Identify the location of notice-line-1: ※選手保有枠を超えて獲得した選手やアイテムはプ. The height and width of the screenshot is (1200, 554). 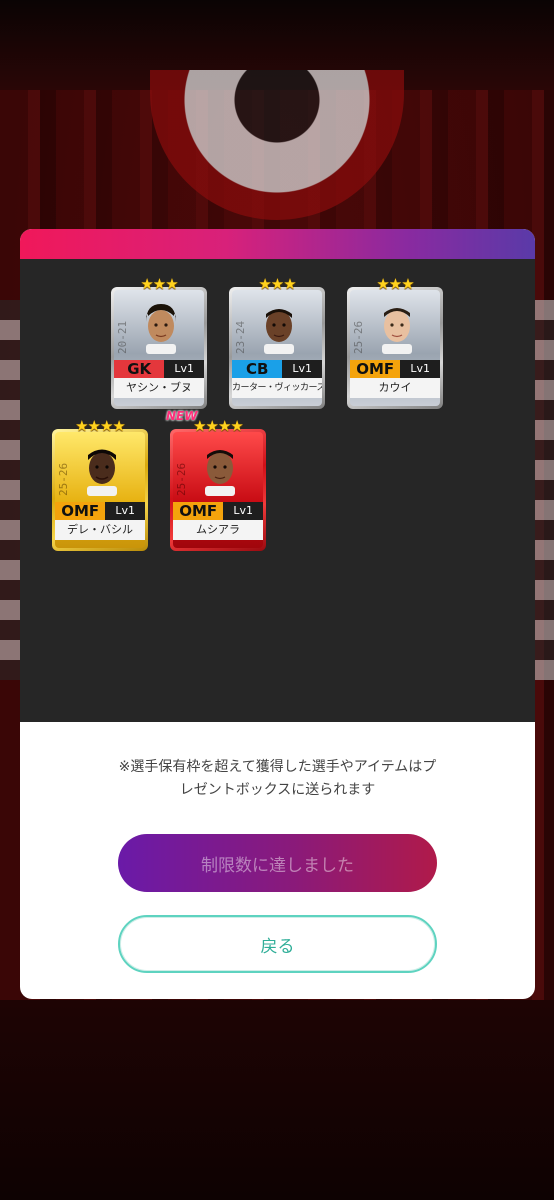
(277, 767).